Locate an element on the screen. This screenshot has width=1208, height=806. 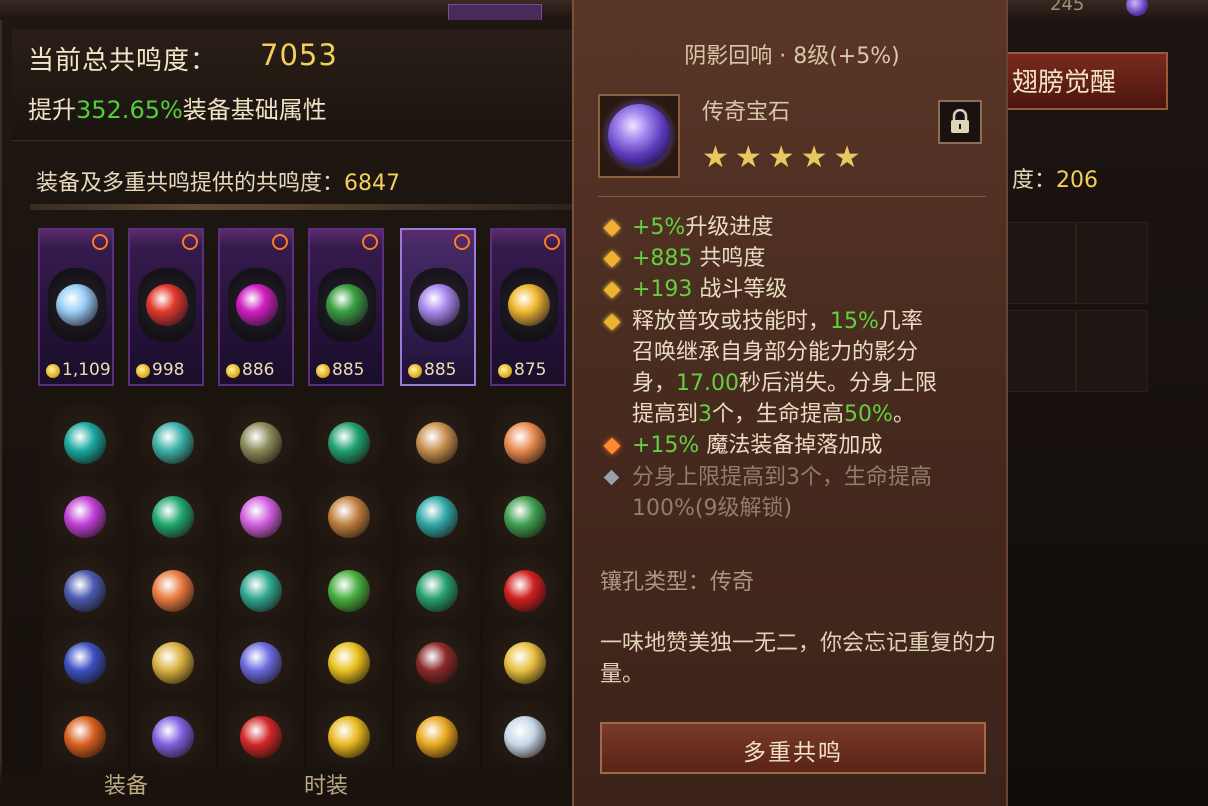
right-resonance-label: 度： is located at coordinates (1034, 180).